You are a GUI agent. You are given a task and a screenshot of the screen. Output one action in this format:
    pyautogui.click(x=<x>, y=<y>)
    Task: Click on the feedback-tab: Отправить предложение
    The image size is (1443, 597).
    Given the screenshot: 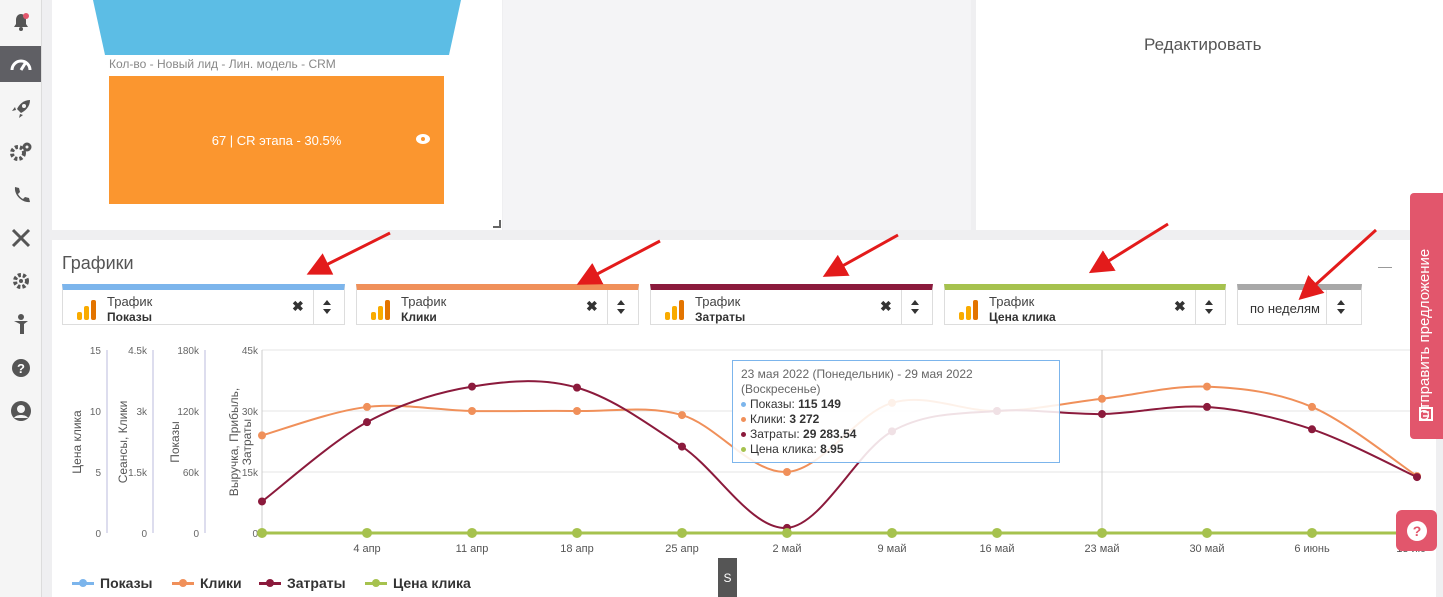 What is the action you would take?
    pyautogui.click(x=1426, y=316)
    